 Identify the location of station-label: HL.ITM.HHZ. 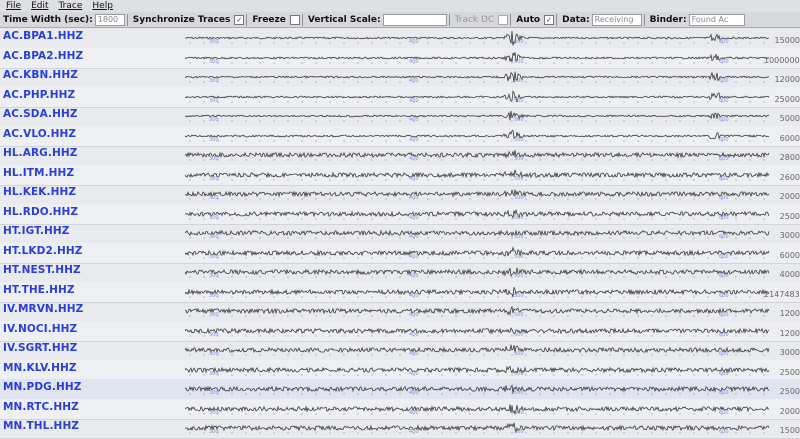
(38, 173).